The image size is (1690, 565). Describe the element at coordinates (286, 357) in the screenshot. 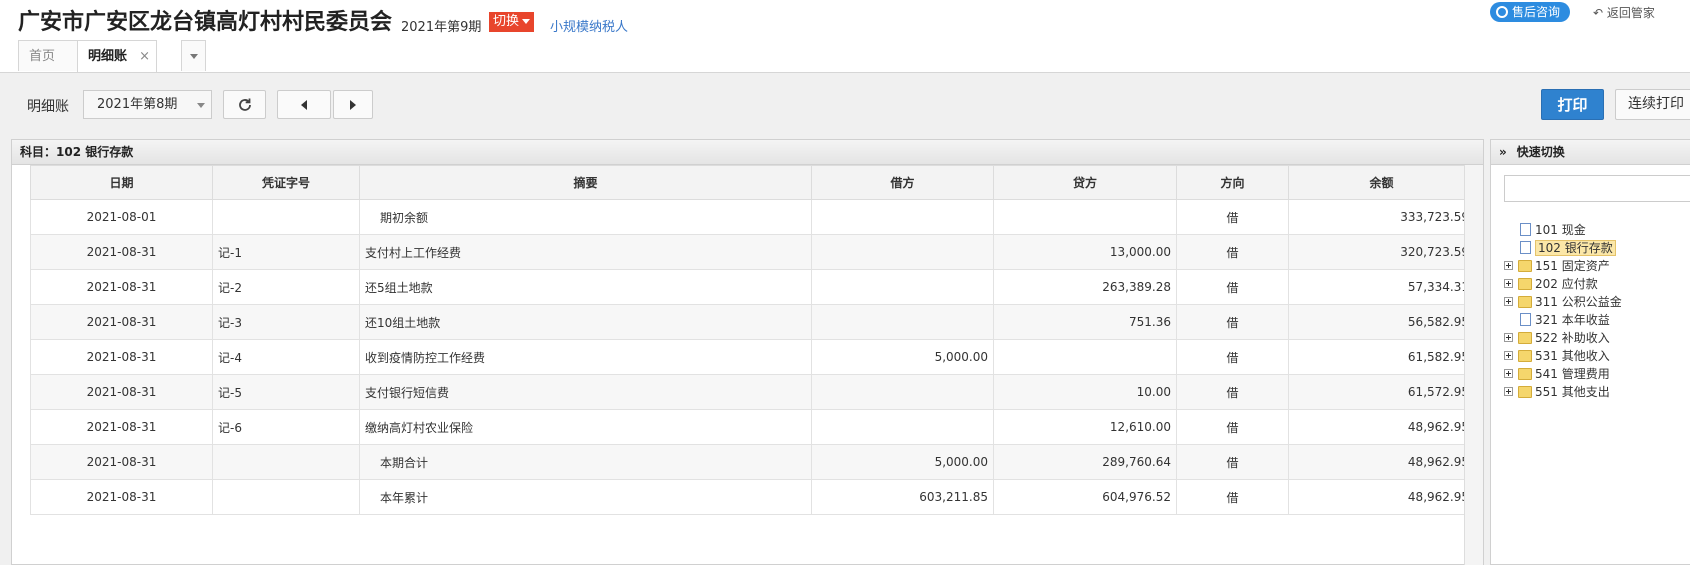

I see `cell-voucher-link: 记-4` at that location.